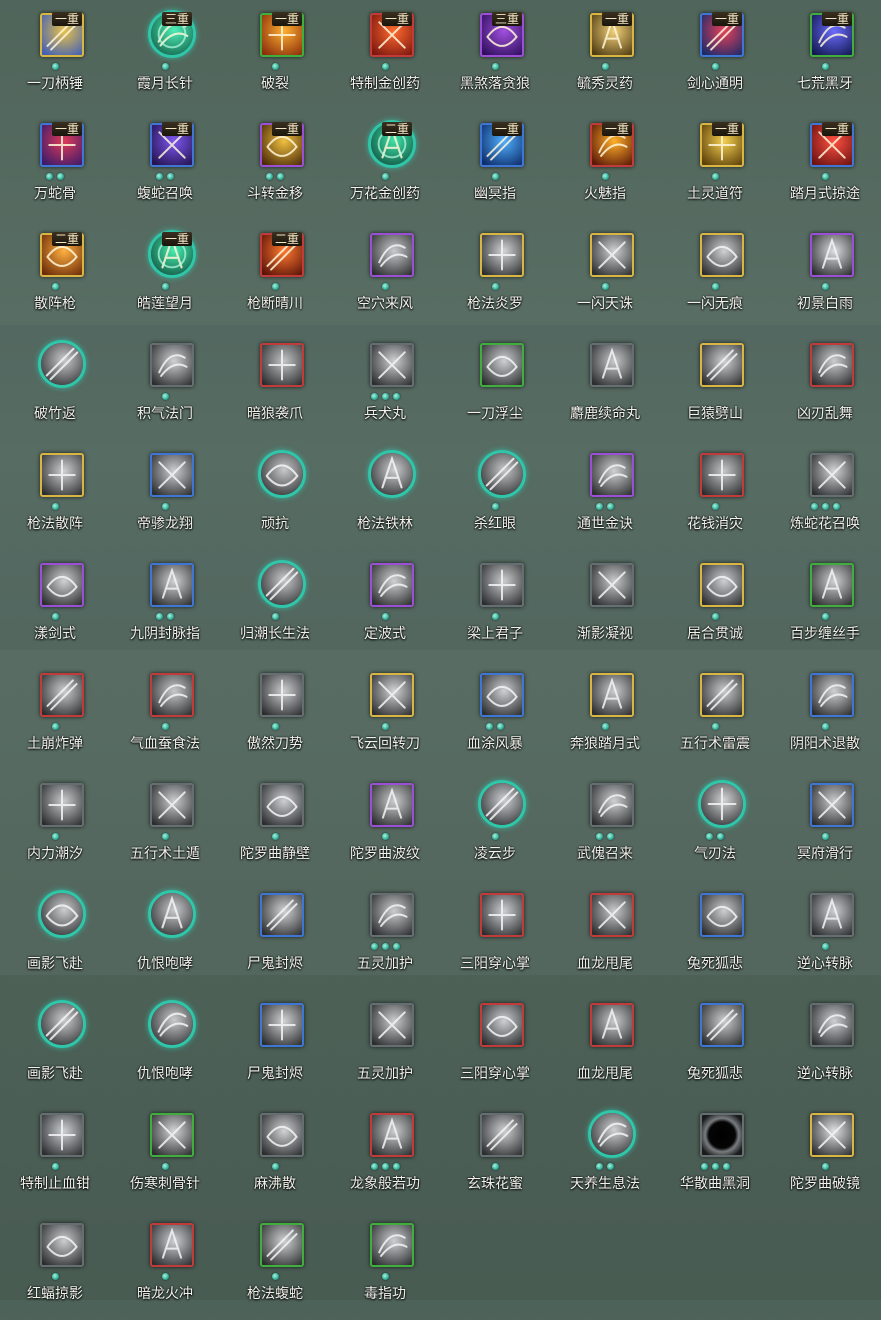  What do you see at coordinates (172, 585) in the screenshot?
I see `seal-finger-icon` at bounding box center [172, 585].